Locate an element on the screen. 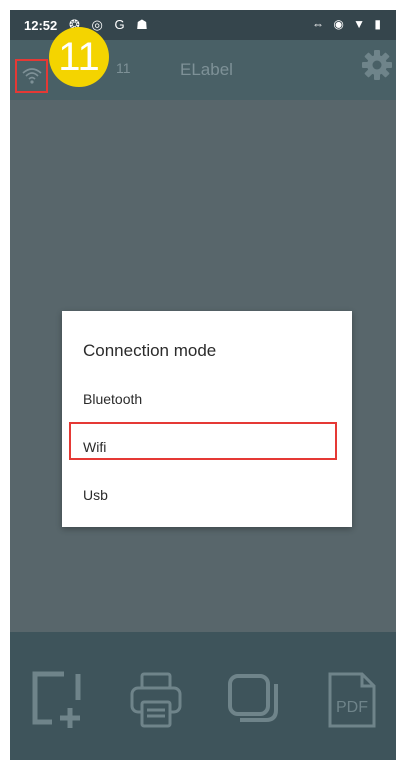  connection-button is located at coordinates (31, 76).